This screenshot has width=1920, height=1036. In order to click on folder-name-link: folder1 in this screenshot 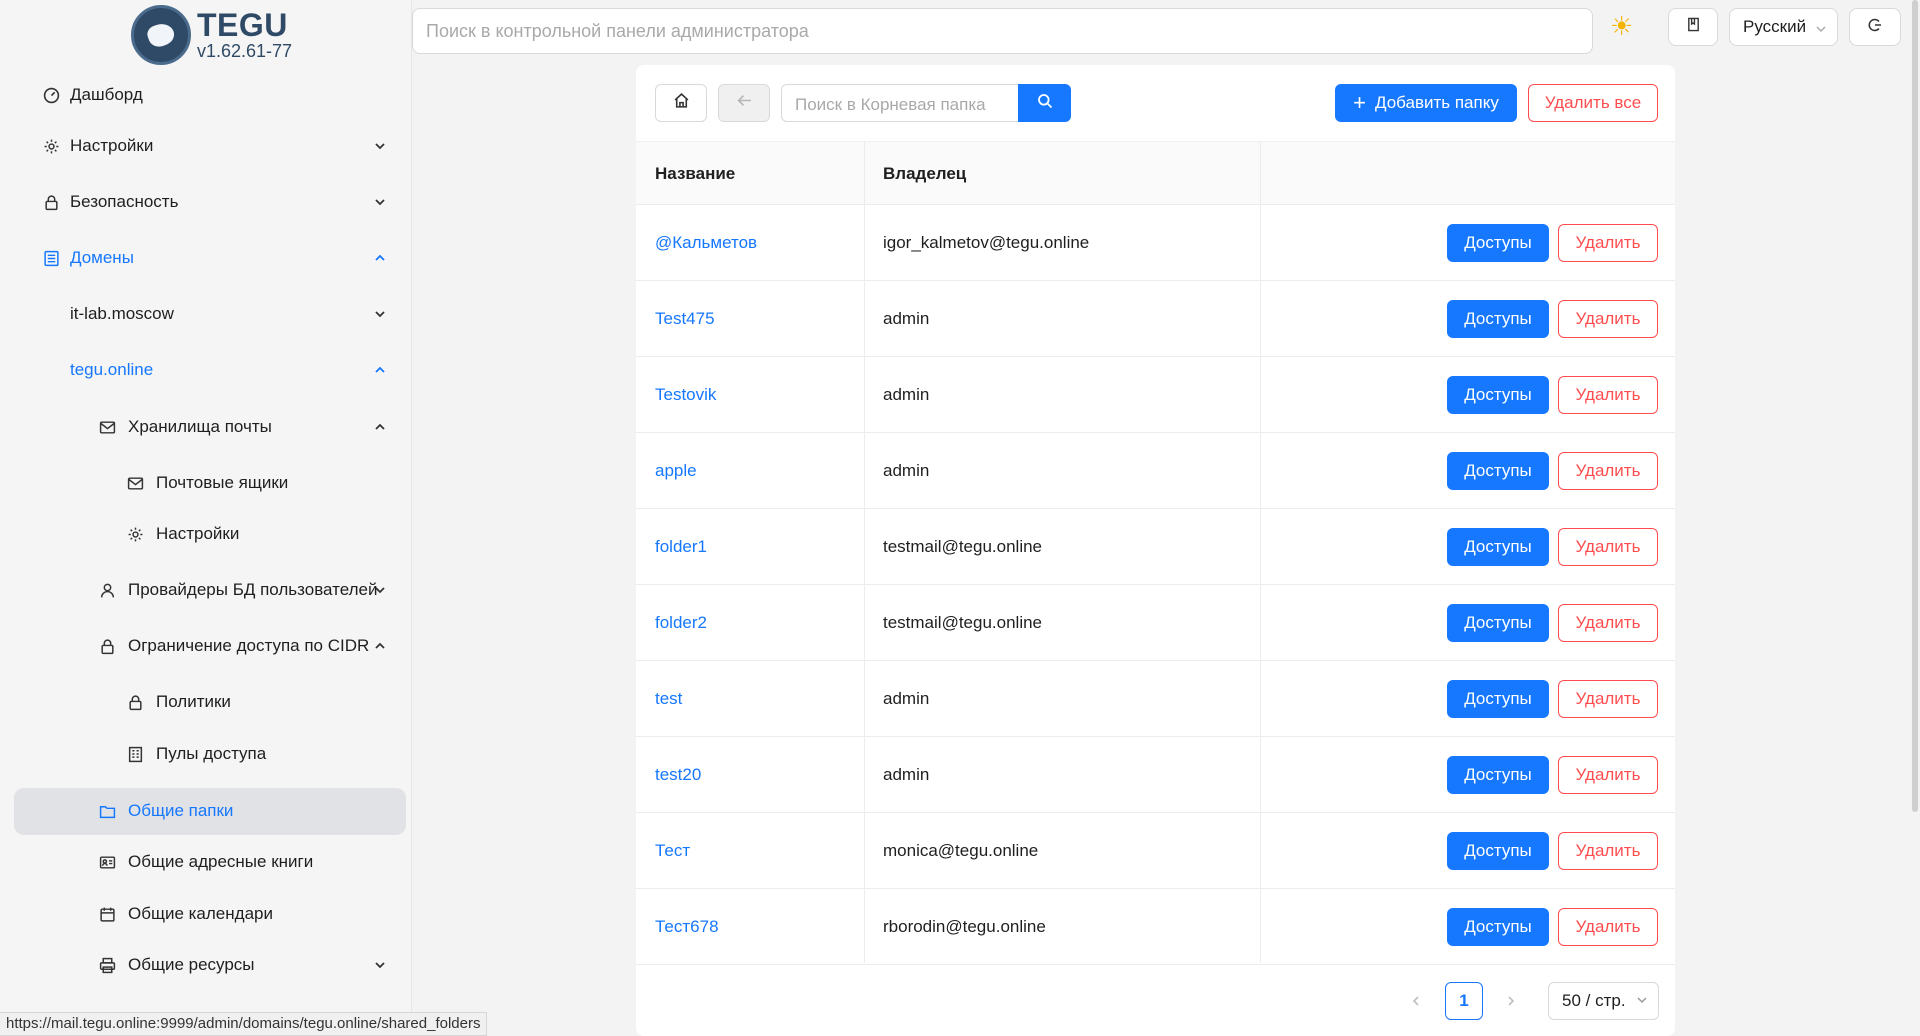, I will do `click(681, 547)`.